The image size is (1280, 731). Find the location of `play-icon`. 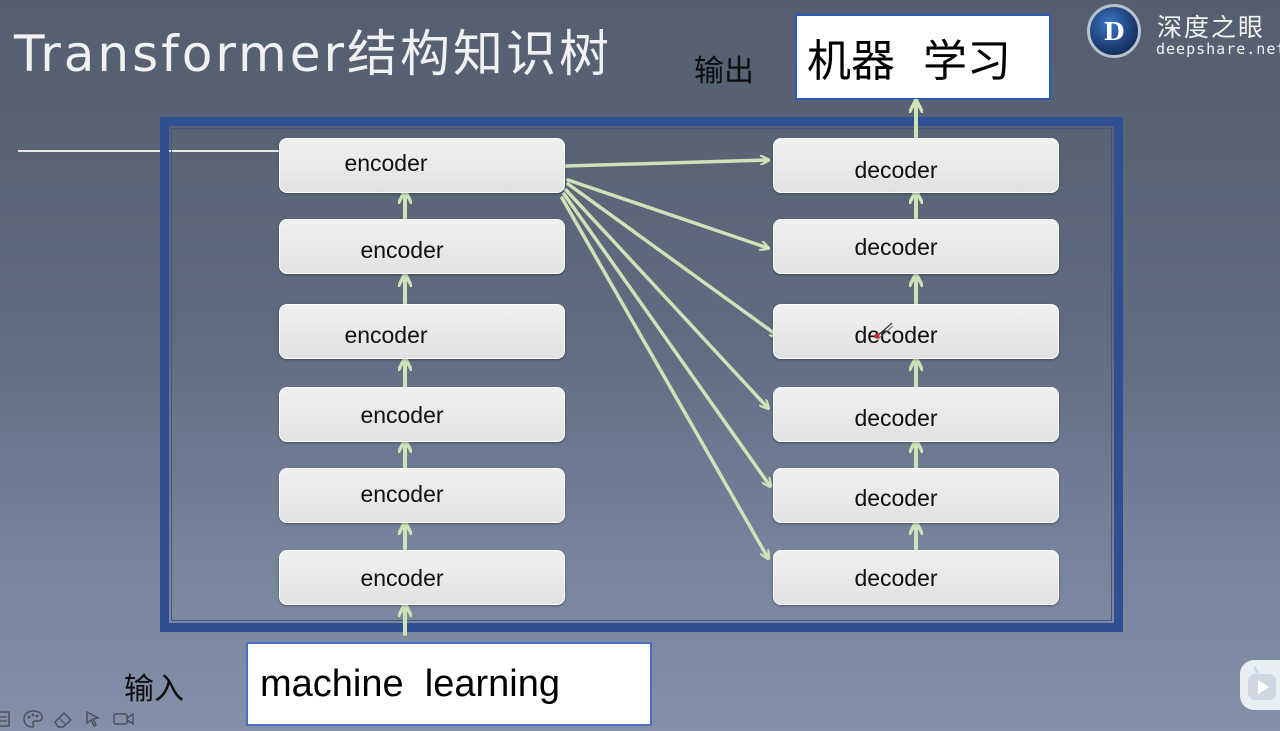

play-icon is located at coordinates (1262, 683).